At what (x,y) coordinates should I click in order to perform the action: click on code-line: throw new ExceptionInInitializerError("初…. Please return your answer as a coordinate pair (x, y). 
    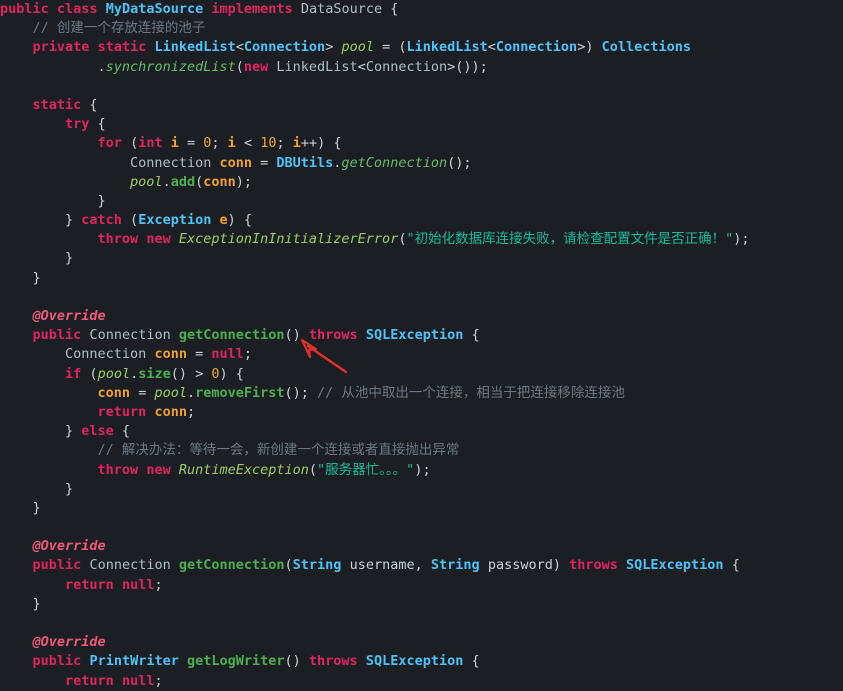
    Looking at the image, I should click on (421, 239).